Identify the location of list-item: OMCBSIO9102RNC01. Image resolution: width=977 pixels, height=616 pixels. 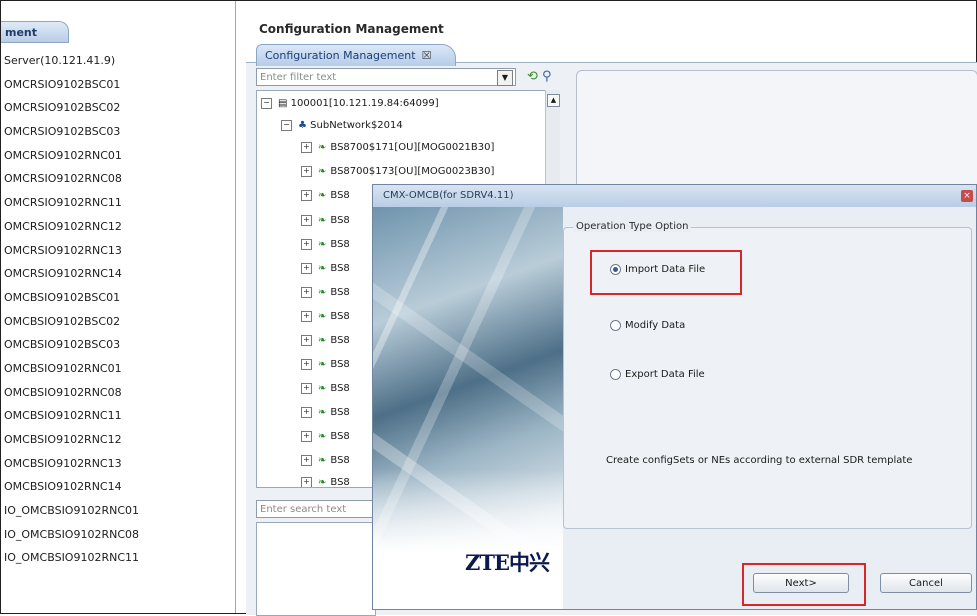
(118, 369).